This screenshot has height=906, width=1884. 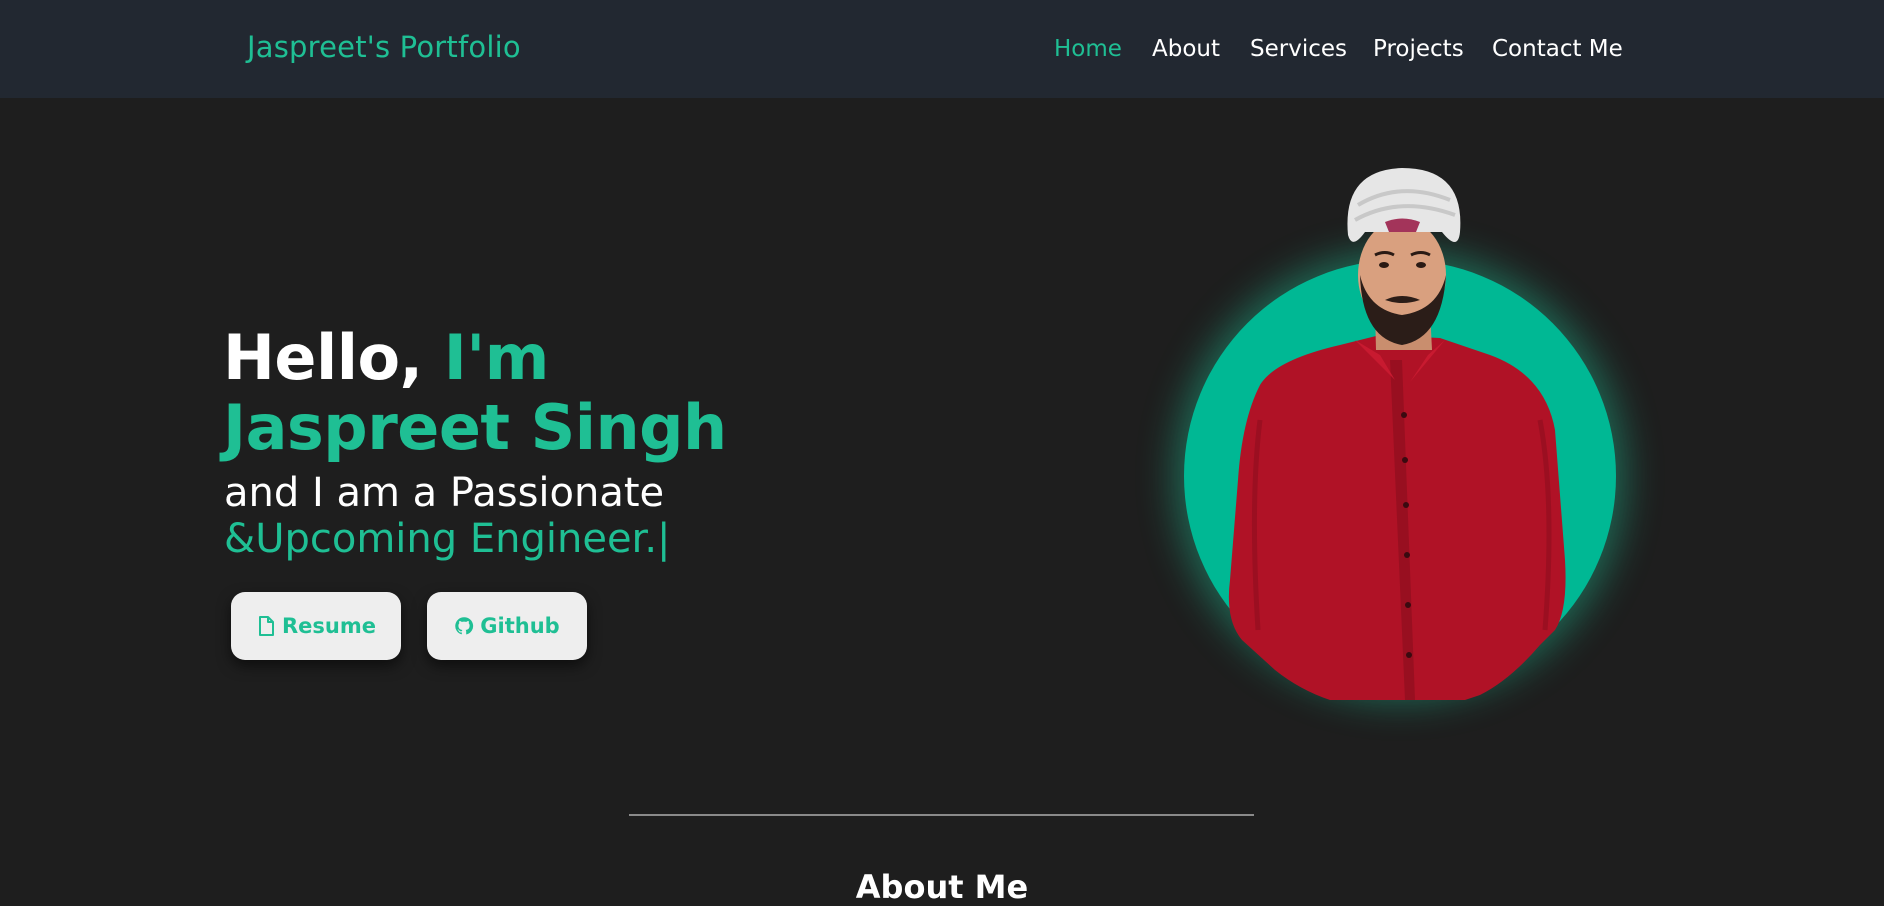 I want to click on nav-link-services: Services, so click(x=1298, y=49).